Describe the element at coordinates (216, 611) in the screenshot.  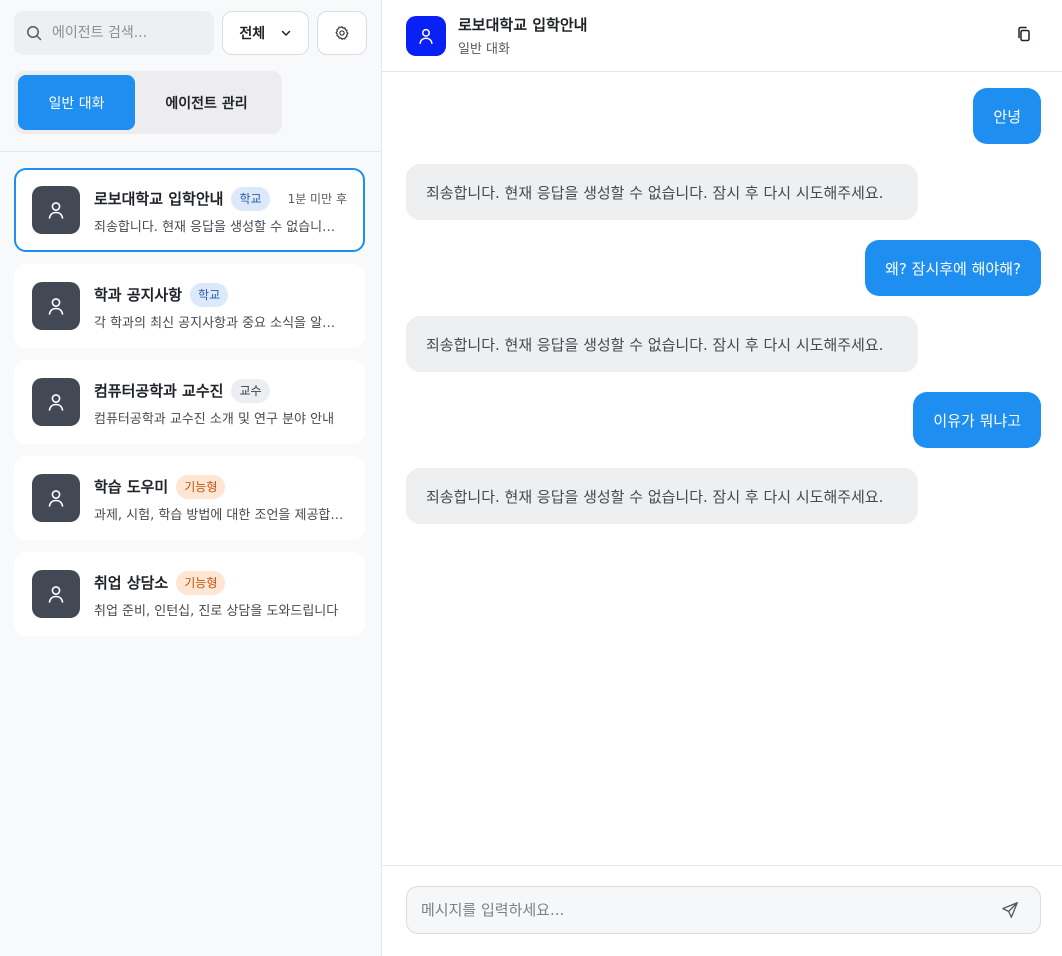
I see `agent-desc: 취업 준비, 인턴십, 진로 상담을 도와드립니다` at that location.